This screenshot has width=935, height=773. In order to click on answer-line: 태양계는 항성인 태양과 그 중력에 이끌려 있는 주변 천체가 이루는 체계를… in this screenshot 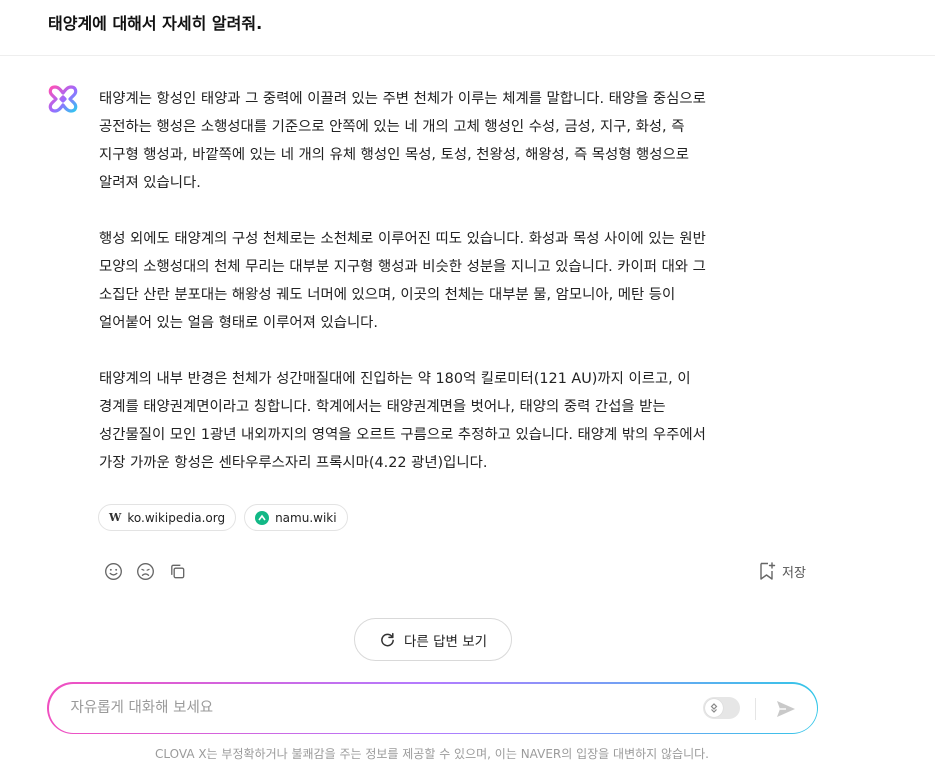, I will do `click(402, 99)`.